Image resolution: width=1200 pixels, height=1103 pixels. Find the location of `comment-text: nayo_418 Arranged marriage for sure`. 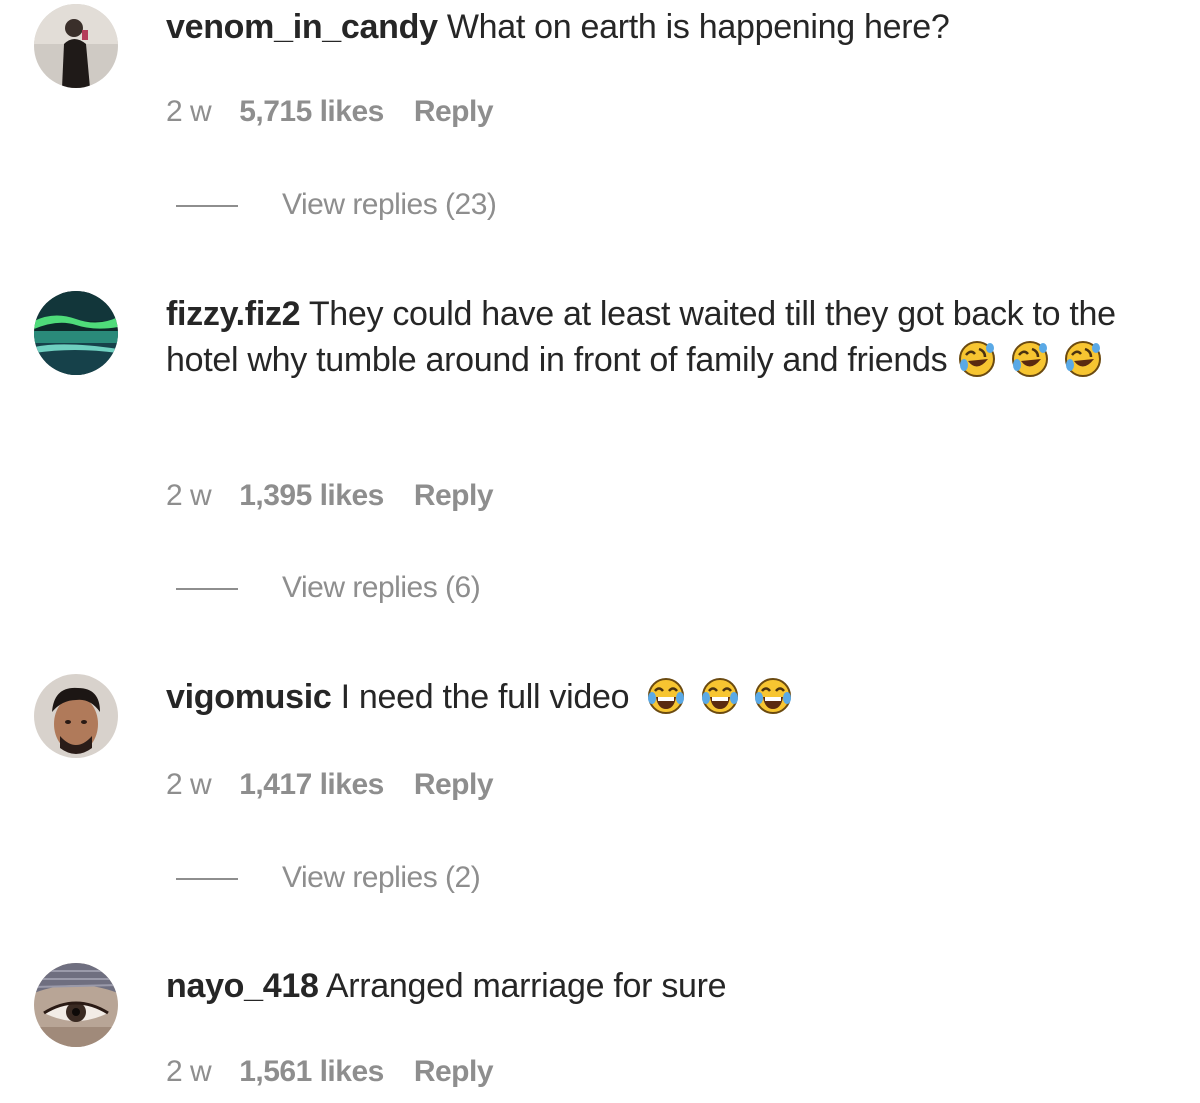

comment-text: nayo_418 Arranged marriage for sure is located at coordinates (676, 986).